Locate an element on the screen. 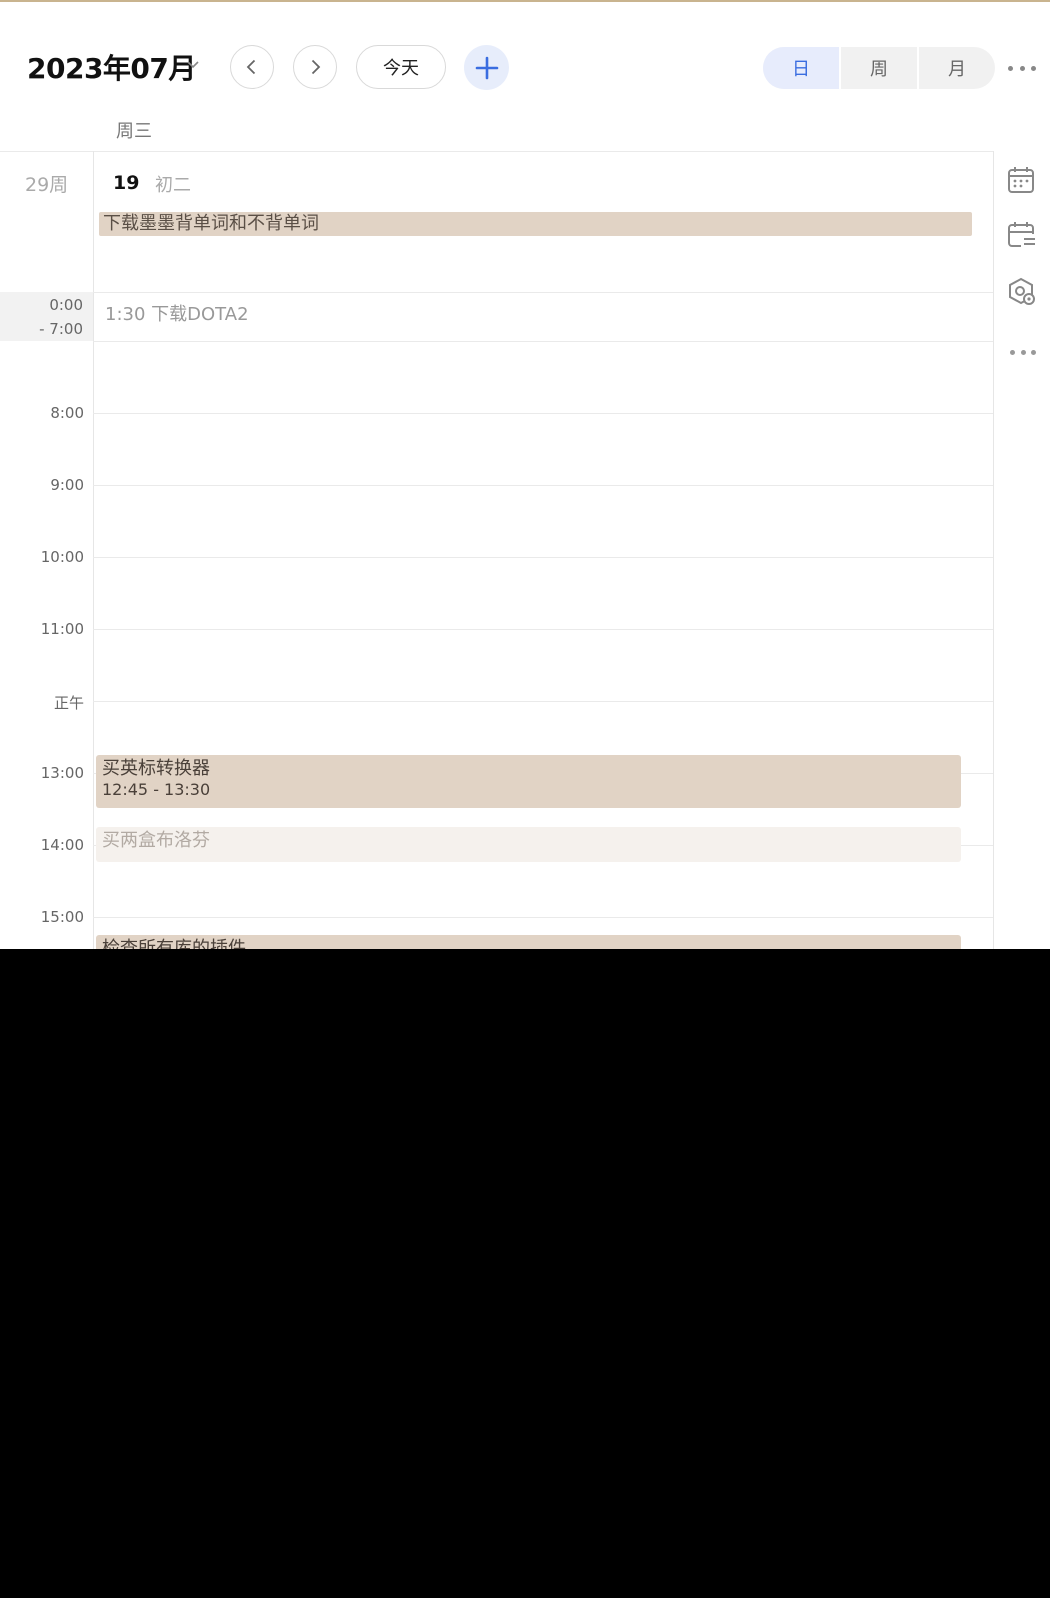 This screenshot has width=1050, height=1598. collapsed-from: 0:00 is located at coordinates (66, 305).